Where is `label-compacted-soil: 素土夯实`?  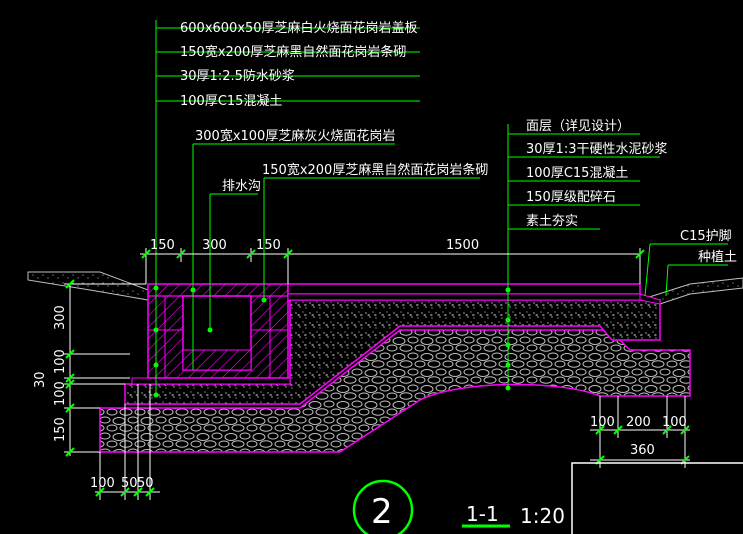 label-compacted-soil: 素土夯实 is located at coordinates (552, 221).